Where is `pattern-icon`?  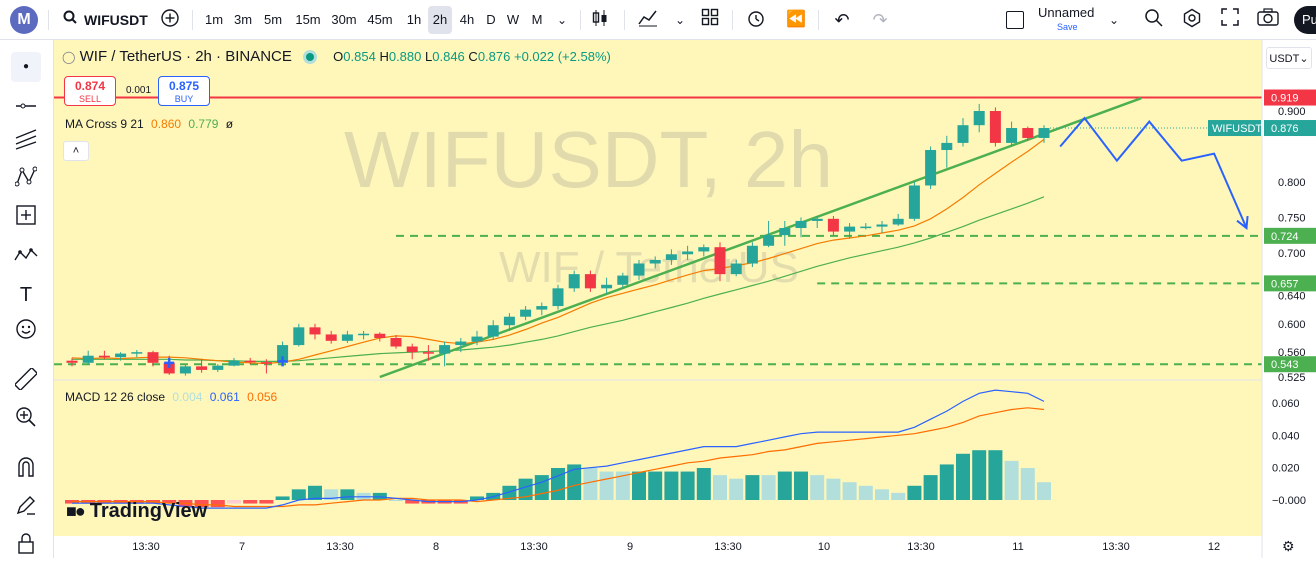
pattern-icon is located at coordinates (26, 181).